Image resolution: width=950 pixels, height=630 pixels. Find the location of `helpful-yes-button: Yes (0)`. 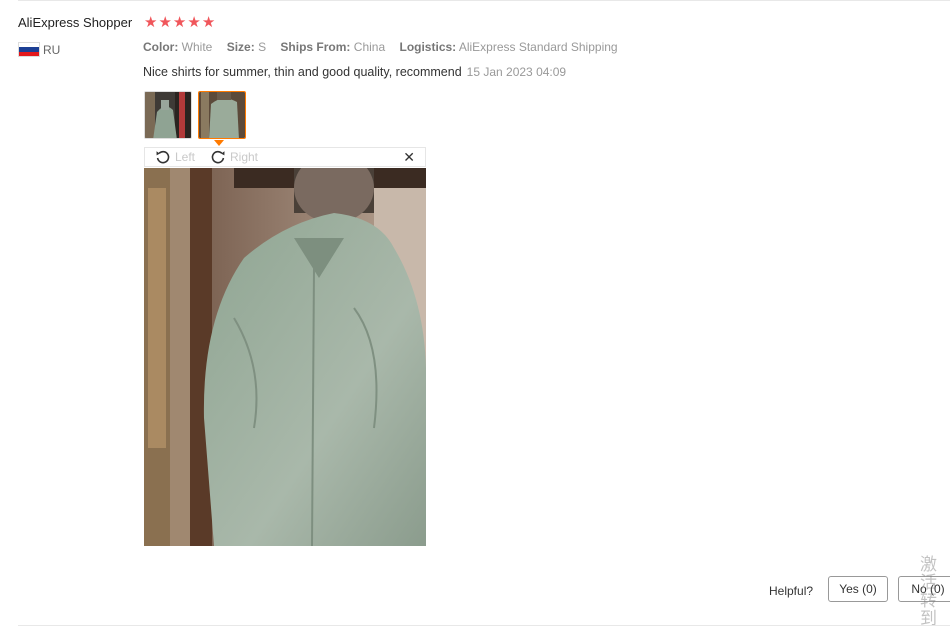

helpful-yes-button: Yes (0) is located at coordinates (858, 589).